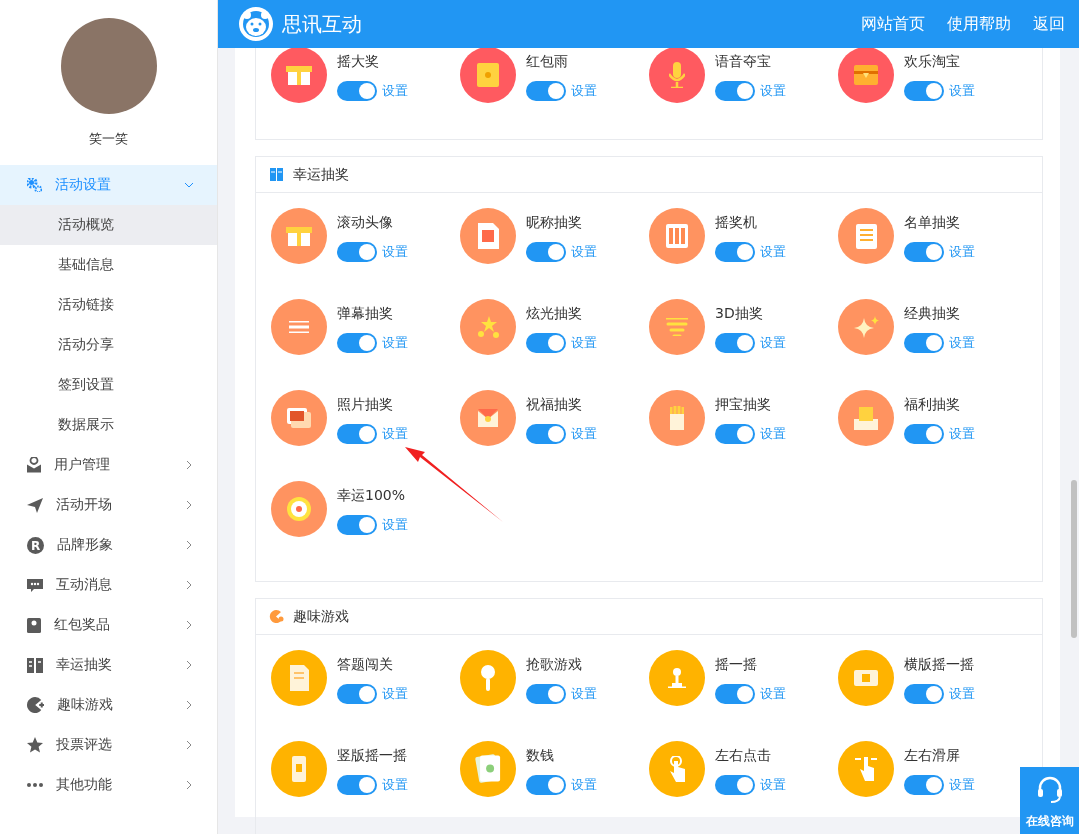  Describe the element at coordinates (108, 545) in the screenshot. I see `menu-item: R 品牌形象` at that location.